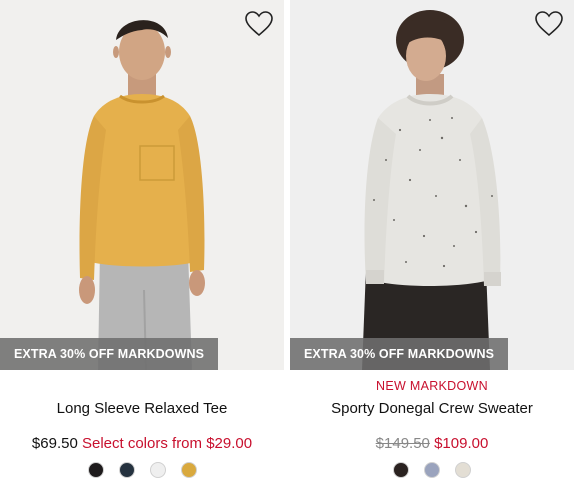 Image resolution: width=575 pixels, height=481 pixels. I want to click on product-name: Long Sleeve Relaxed Tee, so click(142, 408).